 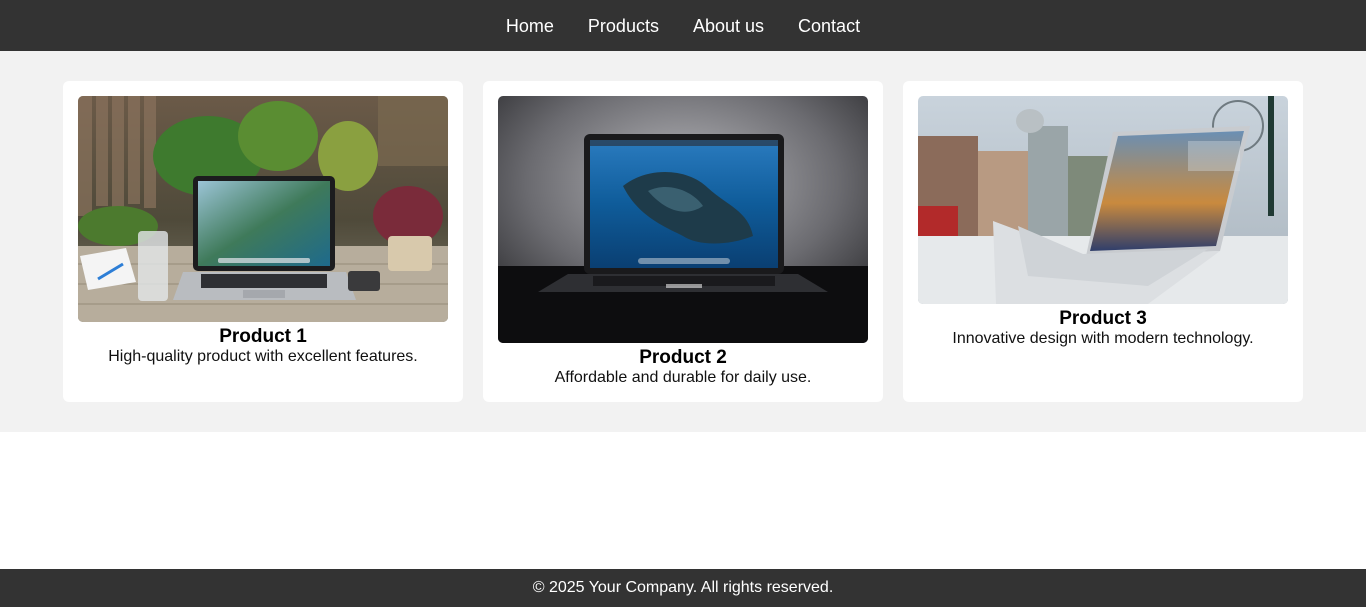 I want to click on nav-contact-link: Contact, so click(x=829, y=26).